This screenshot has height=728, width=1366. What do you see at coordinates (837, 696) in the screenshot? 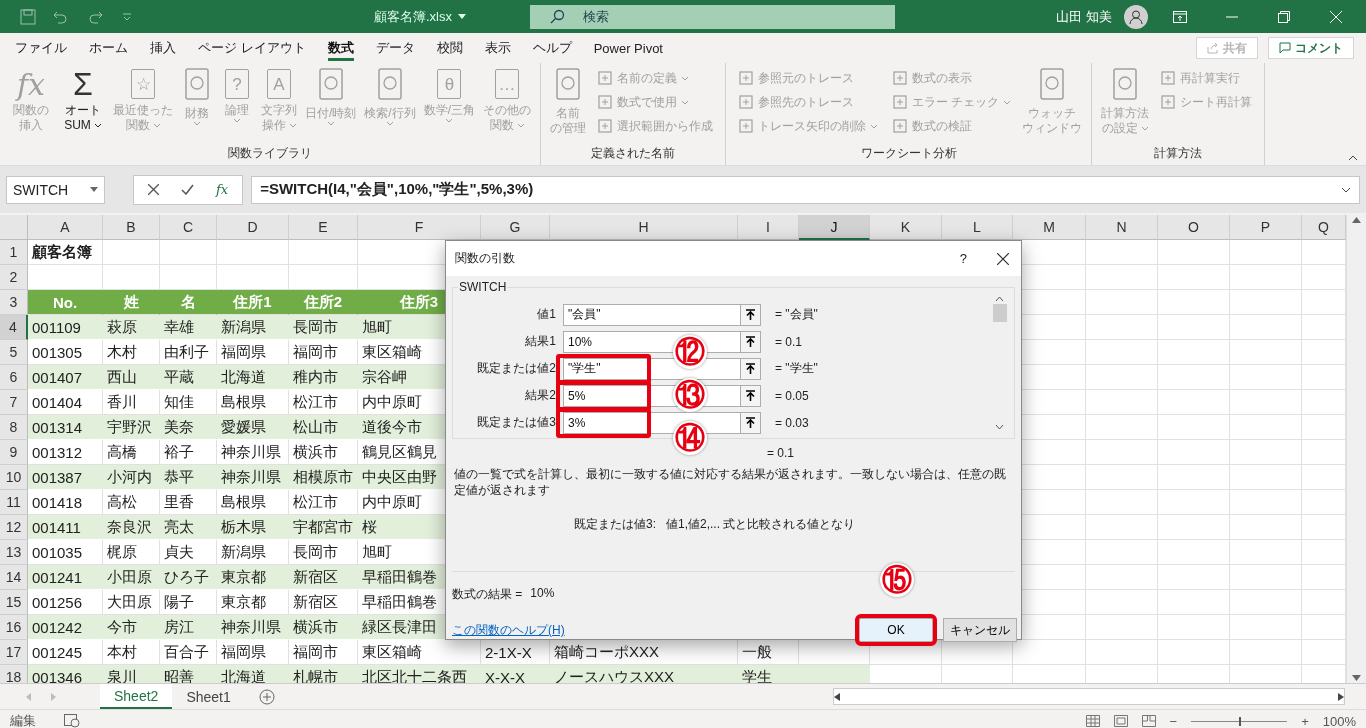
I see `scroll-left-icon` at bounding box center [837, 696].